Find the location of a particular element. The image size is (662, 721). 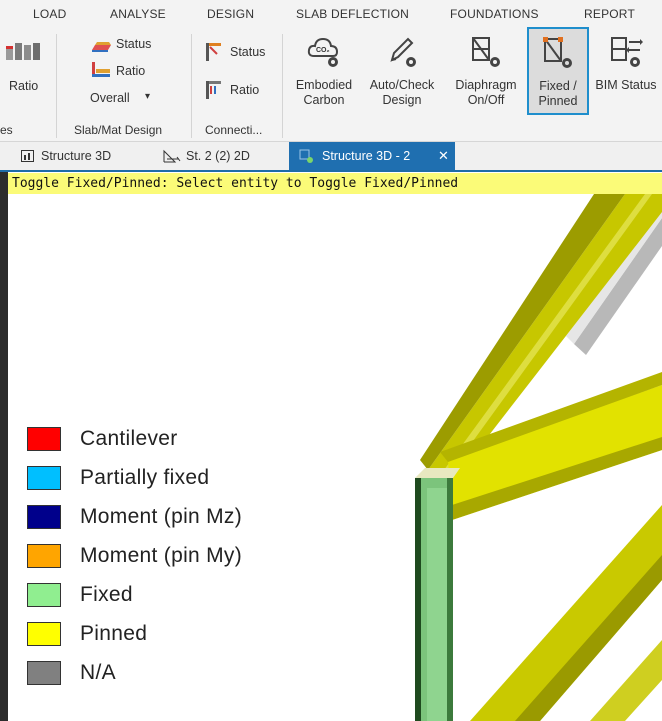

tab-structure-3d-2: Structure 3D - 2 ✕ is located at coordinates (372, 156).